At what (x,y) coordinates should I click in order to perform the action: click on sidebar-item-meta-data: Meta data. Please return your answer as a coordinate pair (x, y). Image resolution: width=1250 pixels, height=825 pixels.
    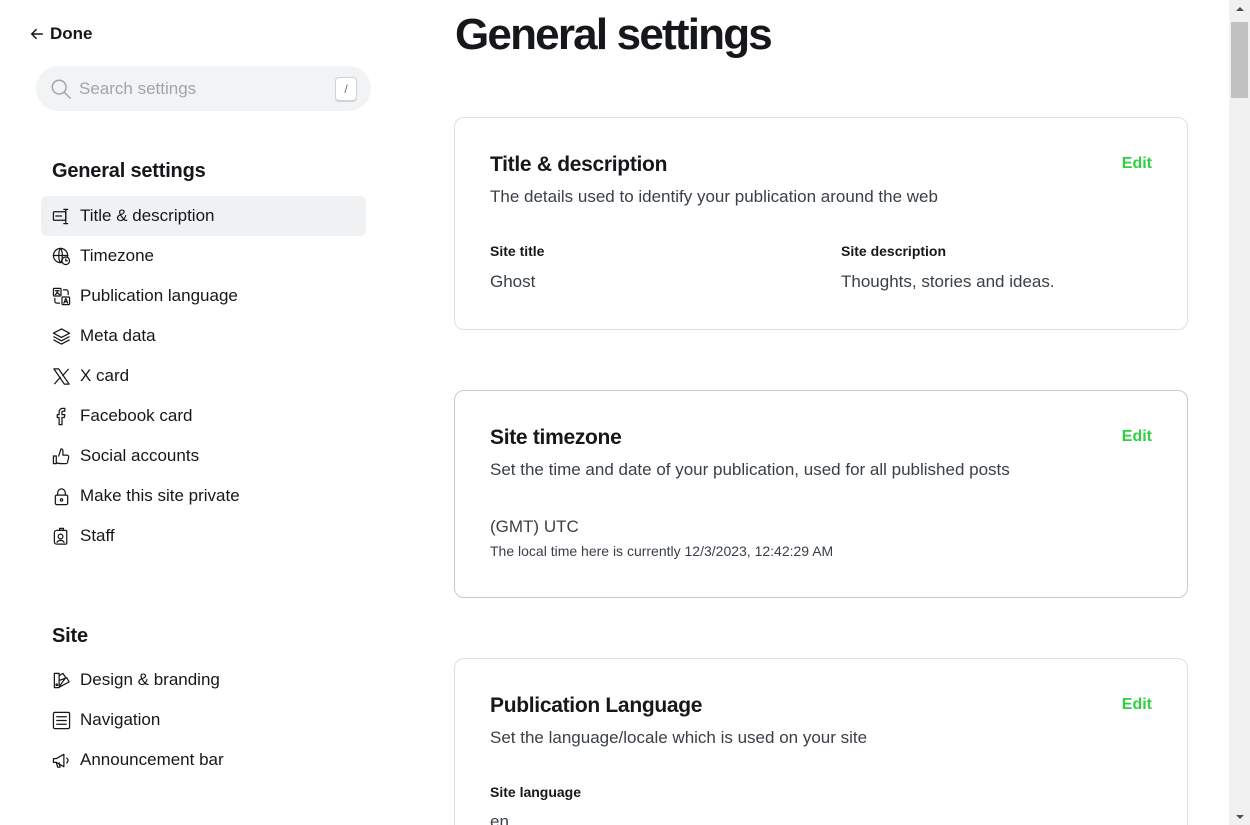
    Looking at the image, I should click on (203, 336).